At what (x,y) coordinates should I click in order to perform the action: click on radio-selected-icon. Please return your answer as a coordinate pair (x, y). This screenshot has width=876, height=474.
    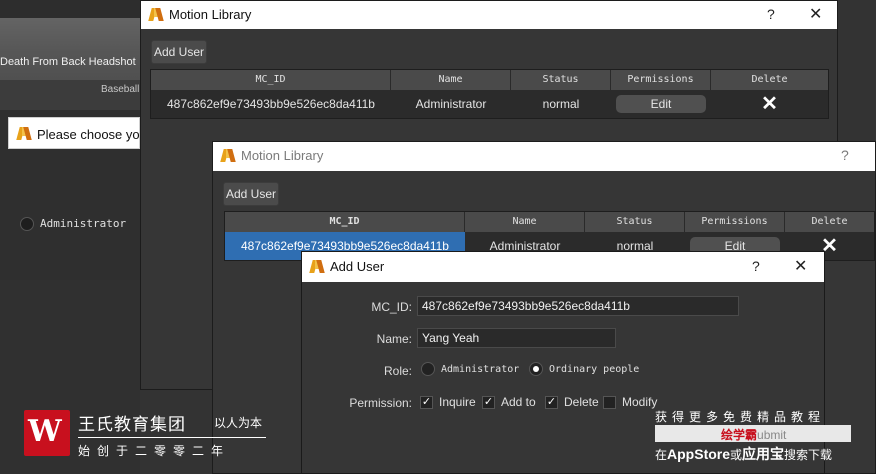
    Looking at the image, I should click on (536, 369).